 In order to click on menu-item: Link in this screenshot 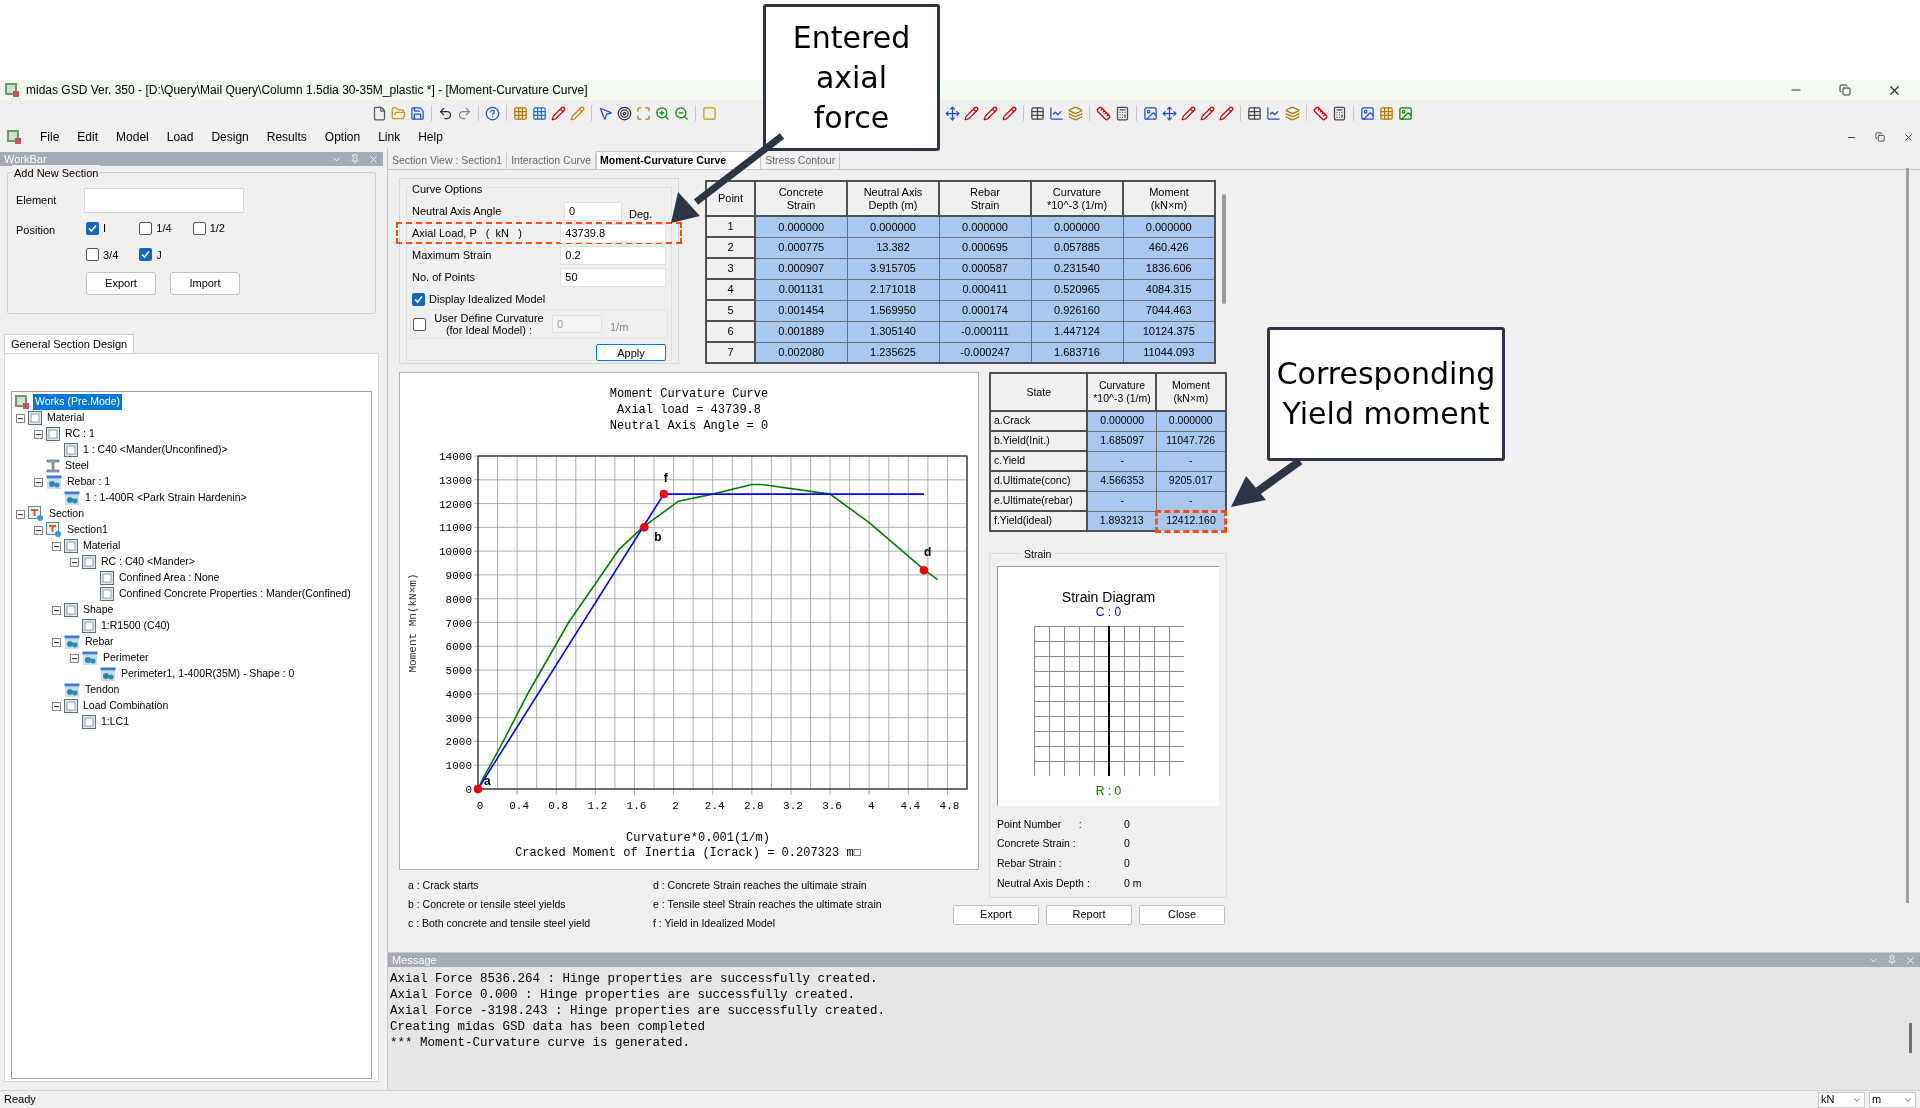, I will do `click(389, 137)`.